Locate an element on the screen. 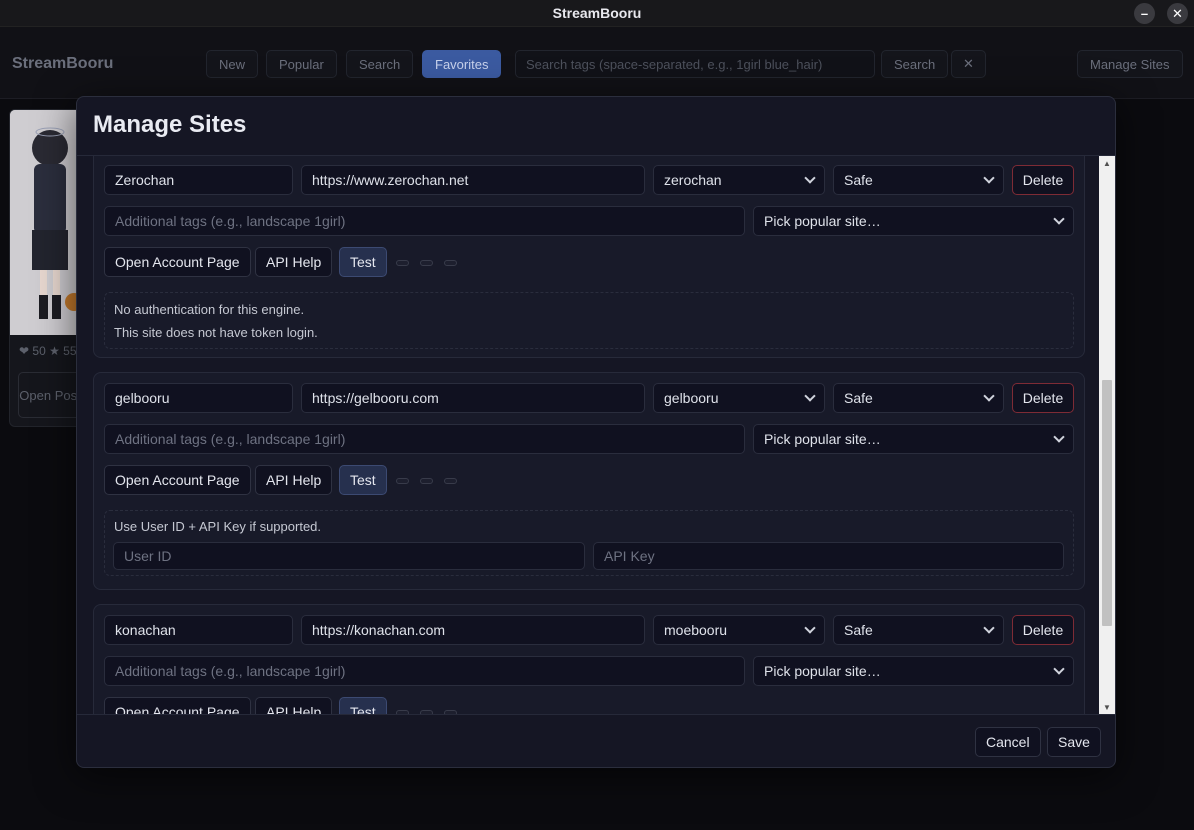  site-url-input: https://konachan.com is located at coordinates (473, 630).